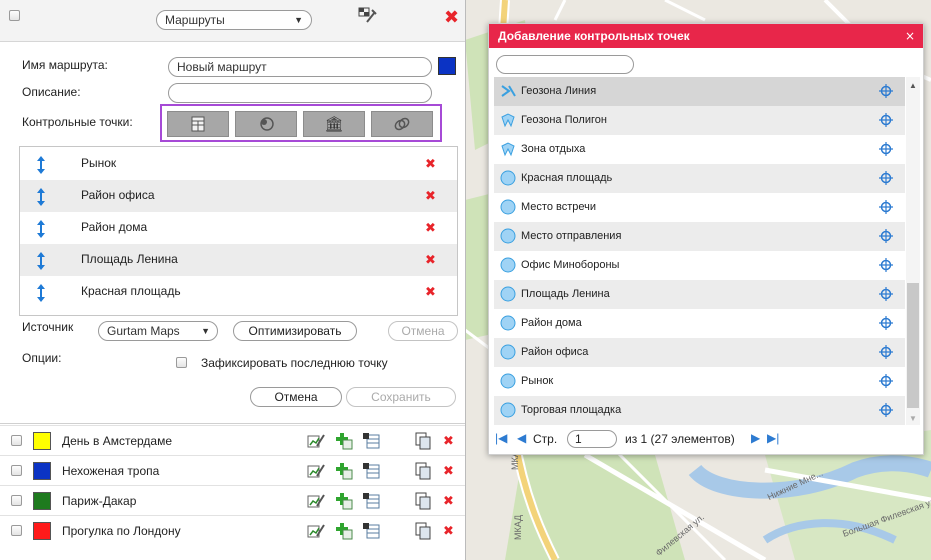  I want to click on next-page-icon: ▶, so click(755, 438).